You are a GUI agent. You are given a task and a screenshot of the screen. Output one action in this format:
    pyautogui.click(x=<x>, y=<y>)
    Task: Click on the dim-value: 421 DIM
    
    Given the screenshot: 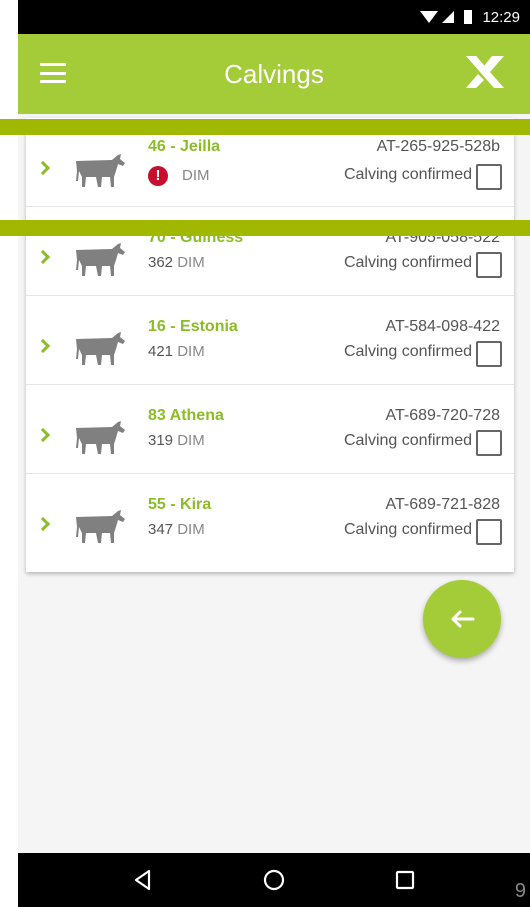 What is the action you would take?
    pyautogui.click(x=176, y=351)
    